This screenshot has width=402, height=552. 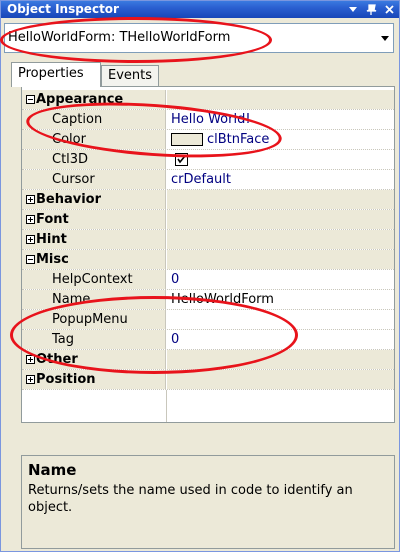 I want to click on object-selector: HelloWorldForm: THelloWorldForm, so click(x=199, y=38).